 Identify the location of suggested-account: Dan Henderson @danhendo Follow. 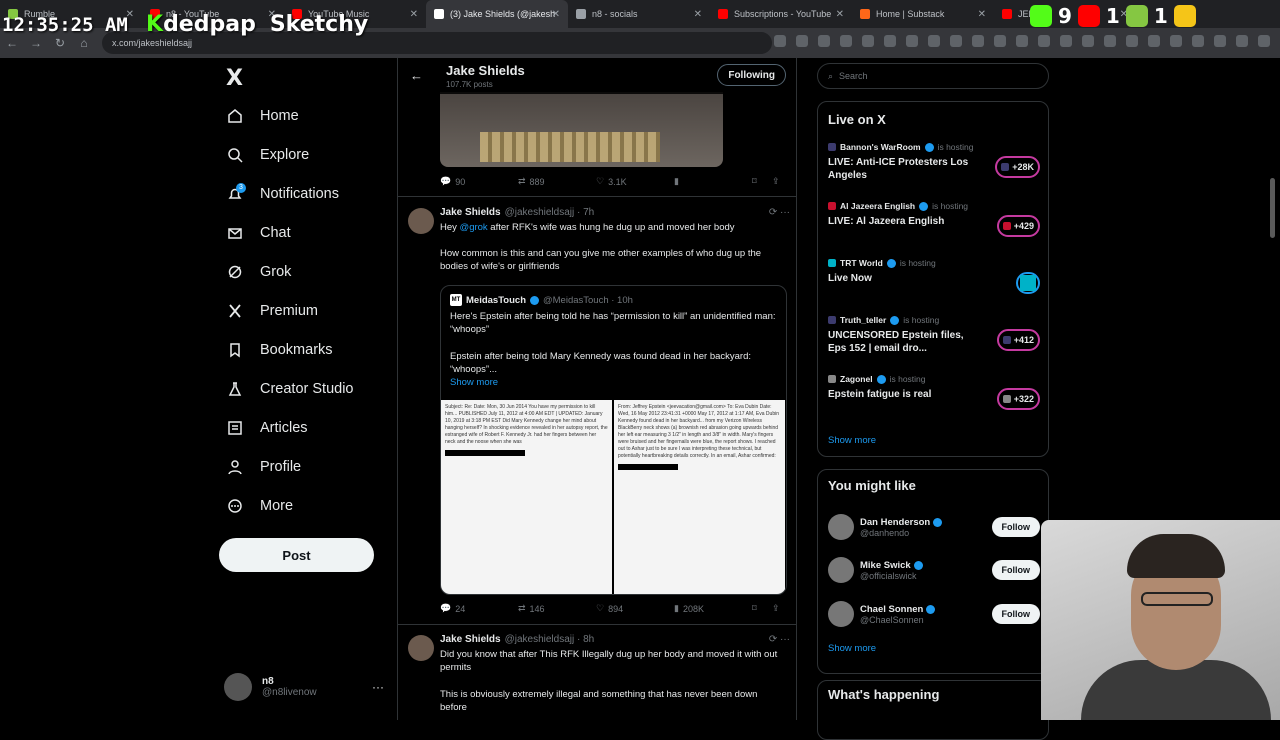
(934, 527).